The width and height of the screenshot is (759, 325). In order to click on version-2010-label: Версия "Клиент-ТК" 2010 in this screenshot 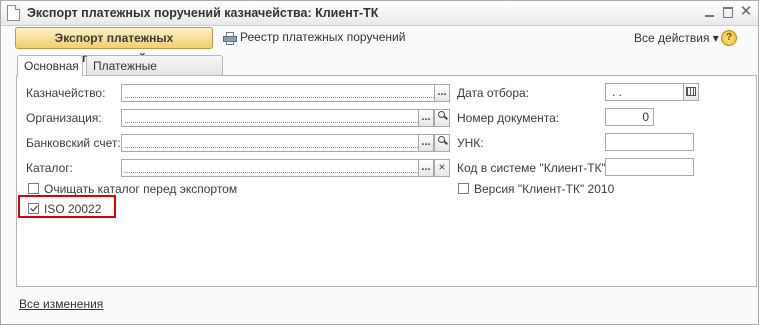, I will do `click(544, 189)`.